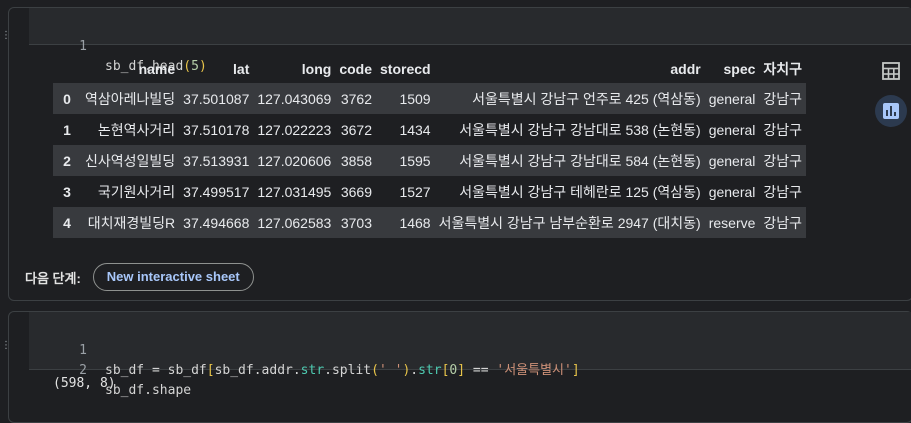 Image resolution: width=911 pixels, height=423 pixels. What do you see at coordinates (136, 129) in the screenshot?
I see `table-cell: 논현역사거리` at bounding box center [136, 129].